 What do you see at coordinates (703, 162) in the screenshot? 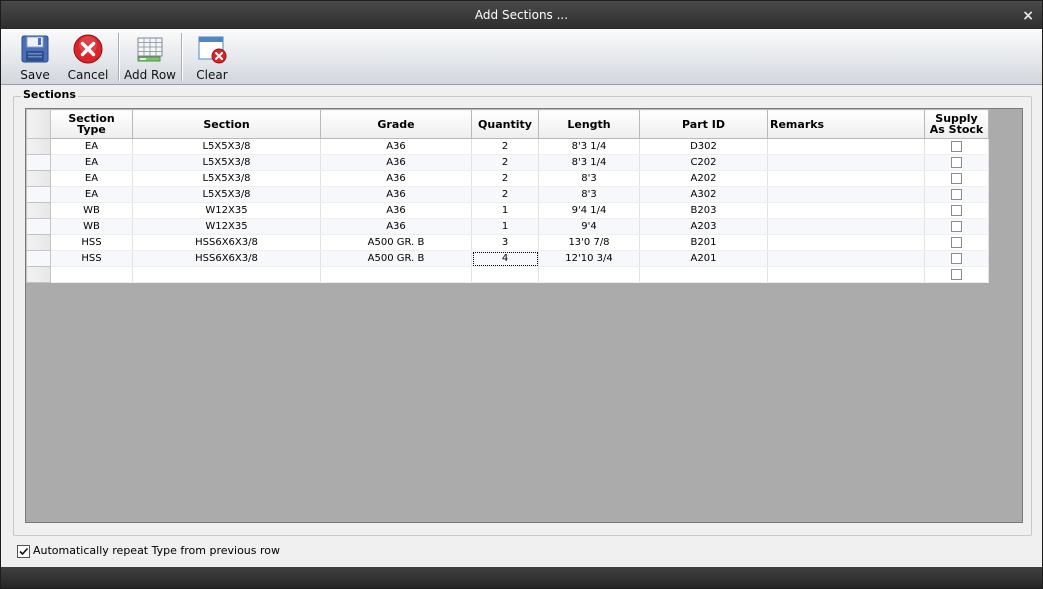
I see `cell-part-id: C202` at bounding box center [703, 162].